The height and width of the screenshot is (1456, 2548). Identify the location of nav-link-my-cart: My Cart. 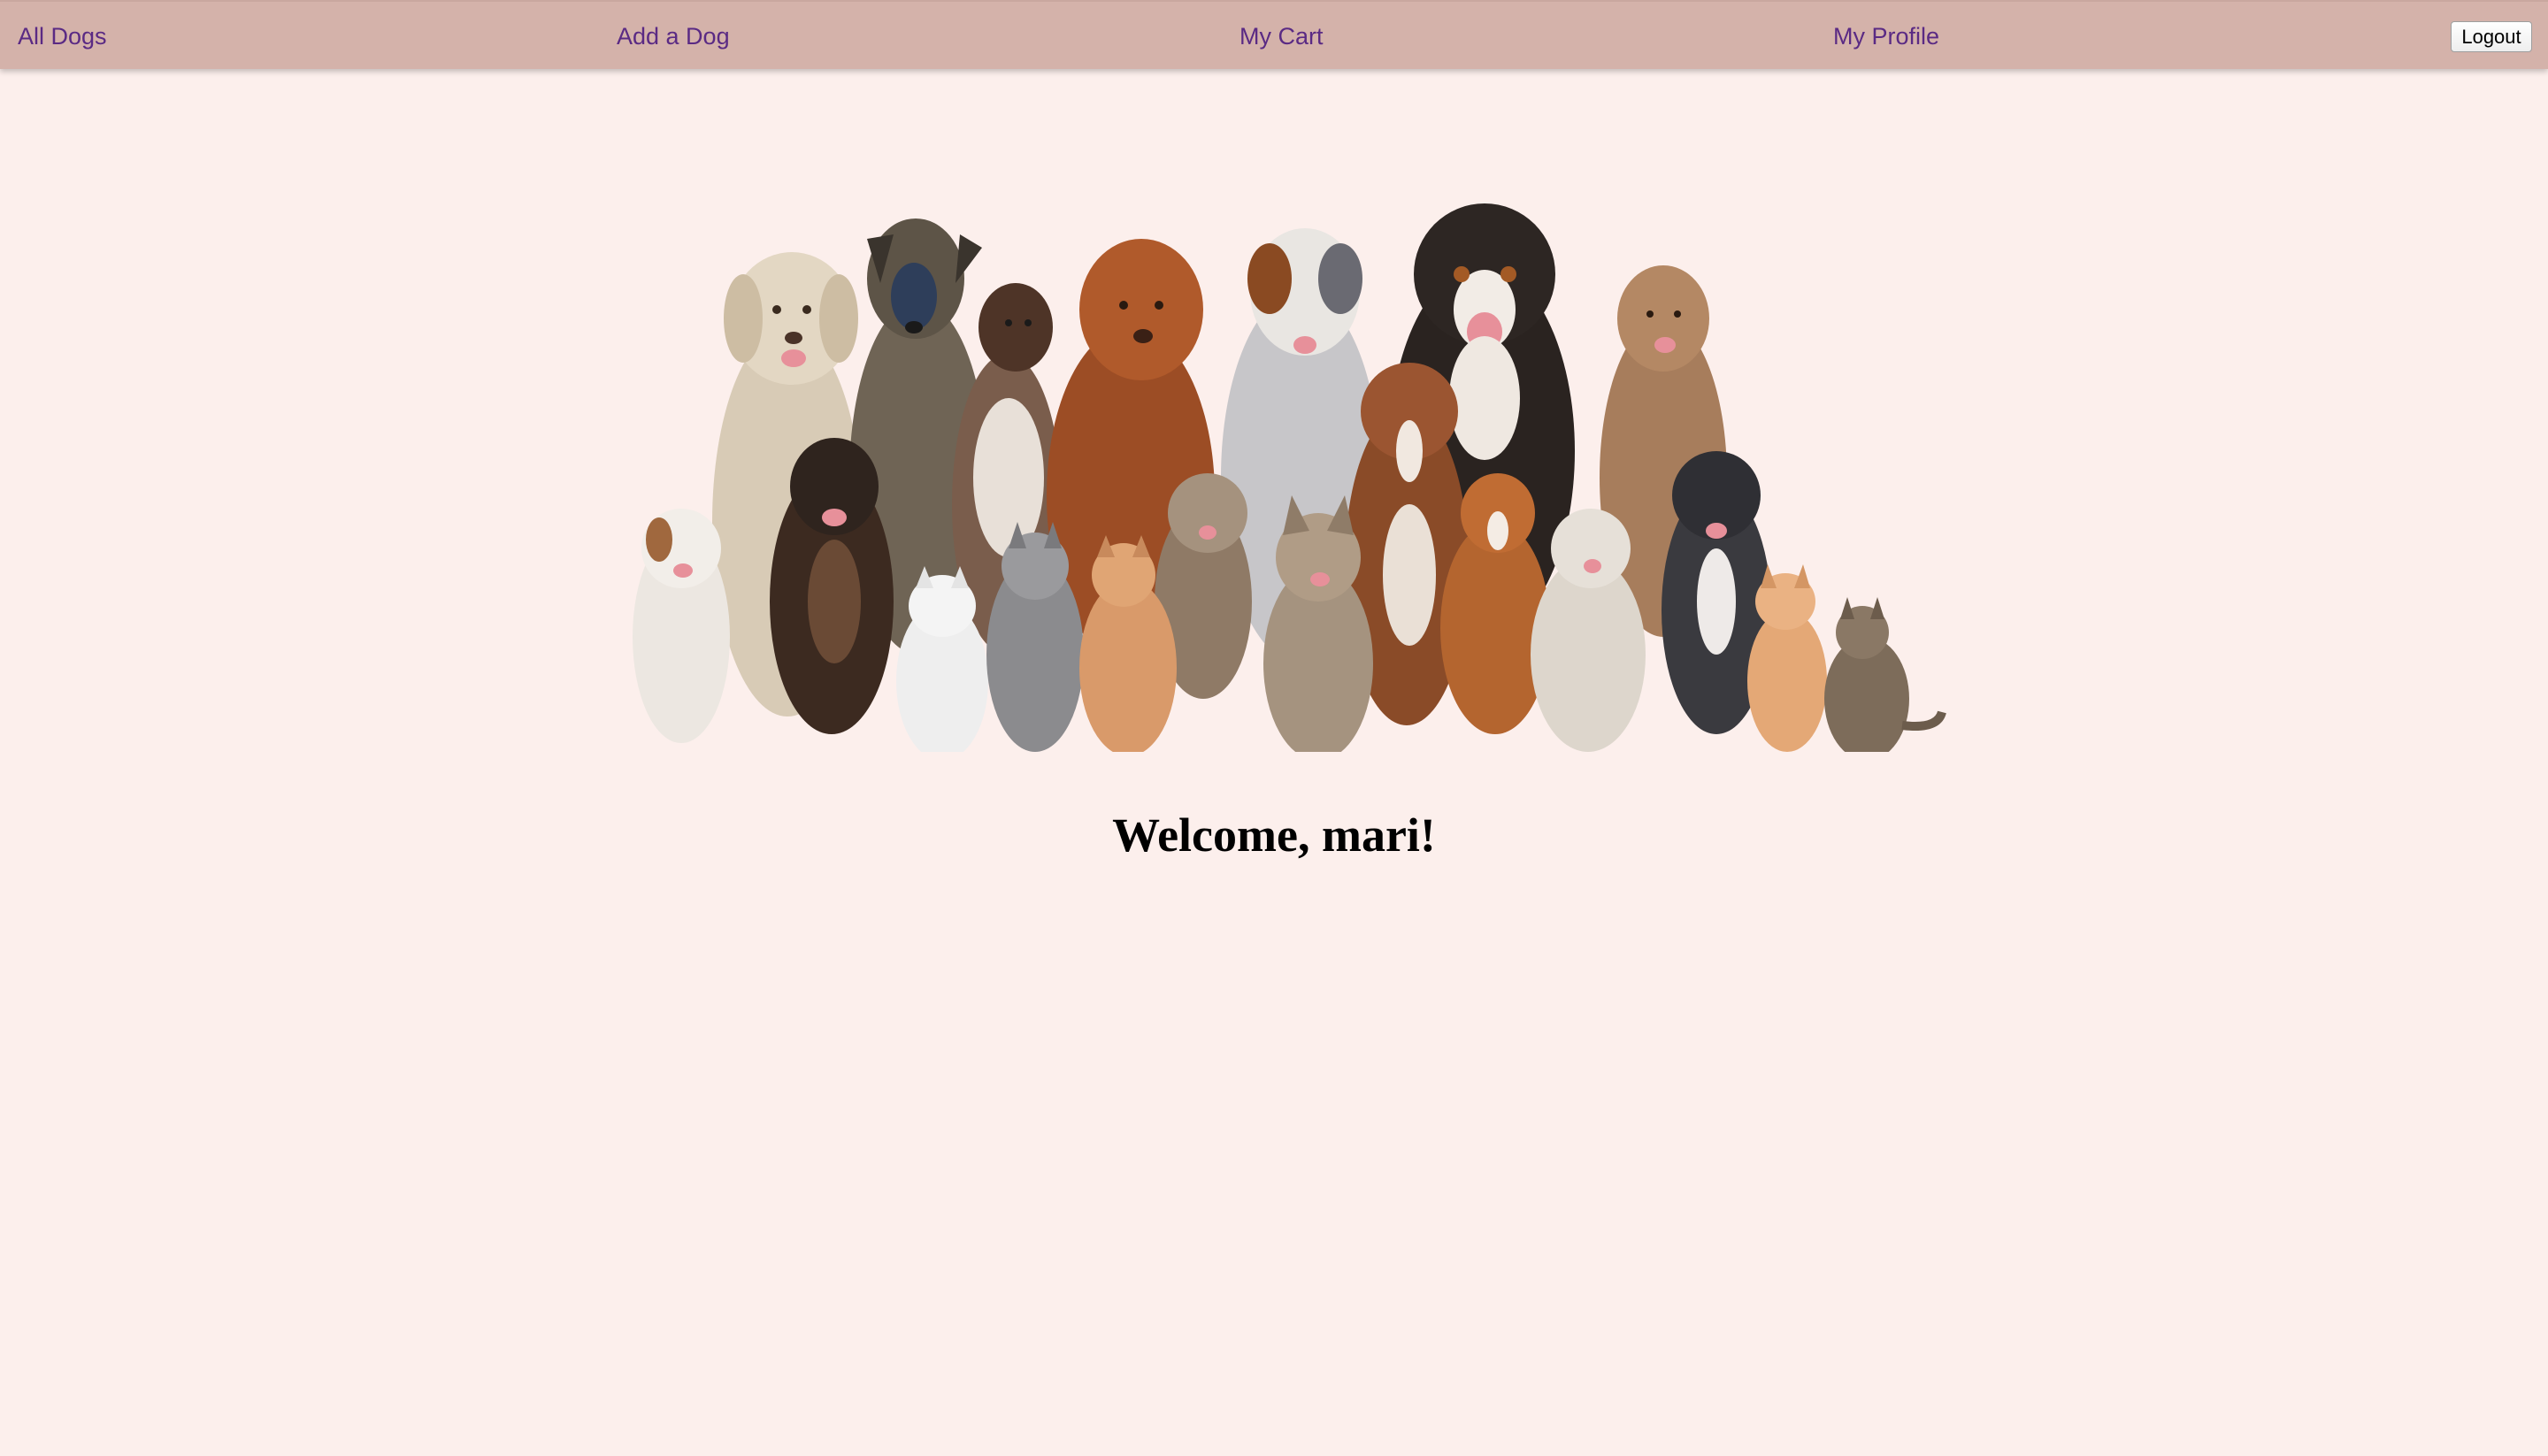
(1281, 36).